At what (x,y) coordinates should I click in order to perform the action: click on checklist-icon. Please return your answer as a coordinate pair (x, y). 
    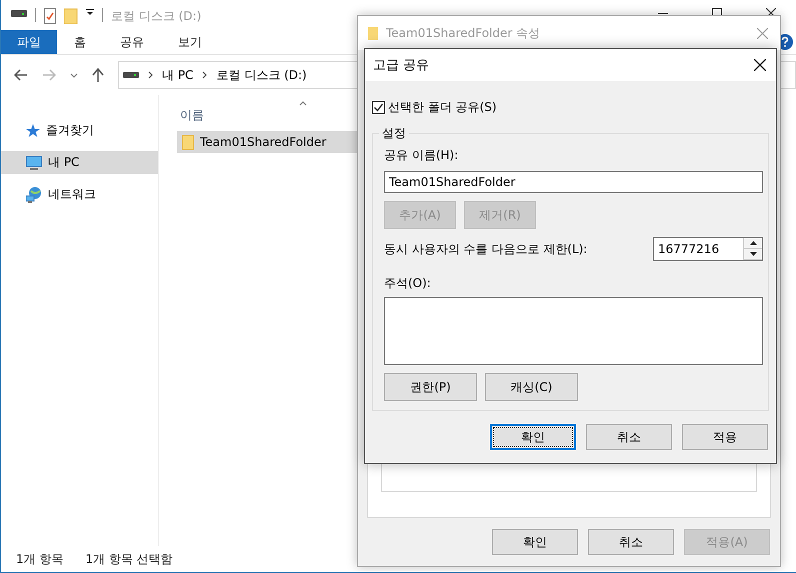
    Looking at the image, I should click on (50, 16).